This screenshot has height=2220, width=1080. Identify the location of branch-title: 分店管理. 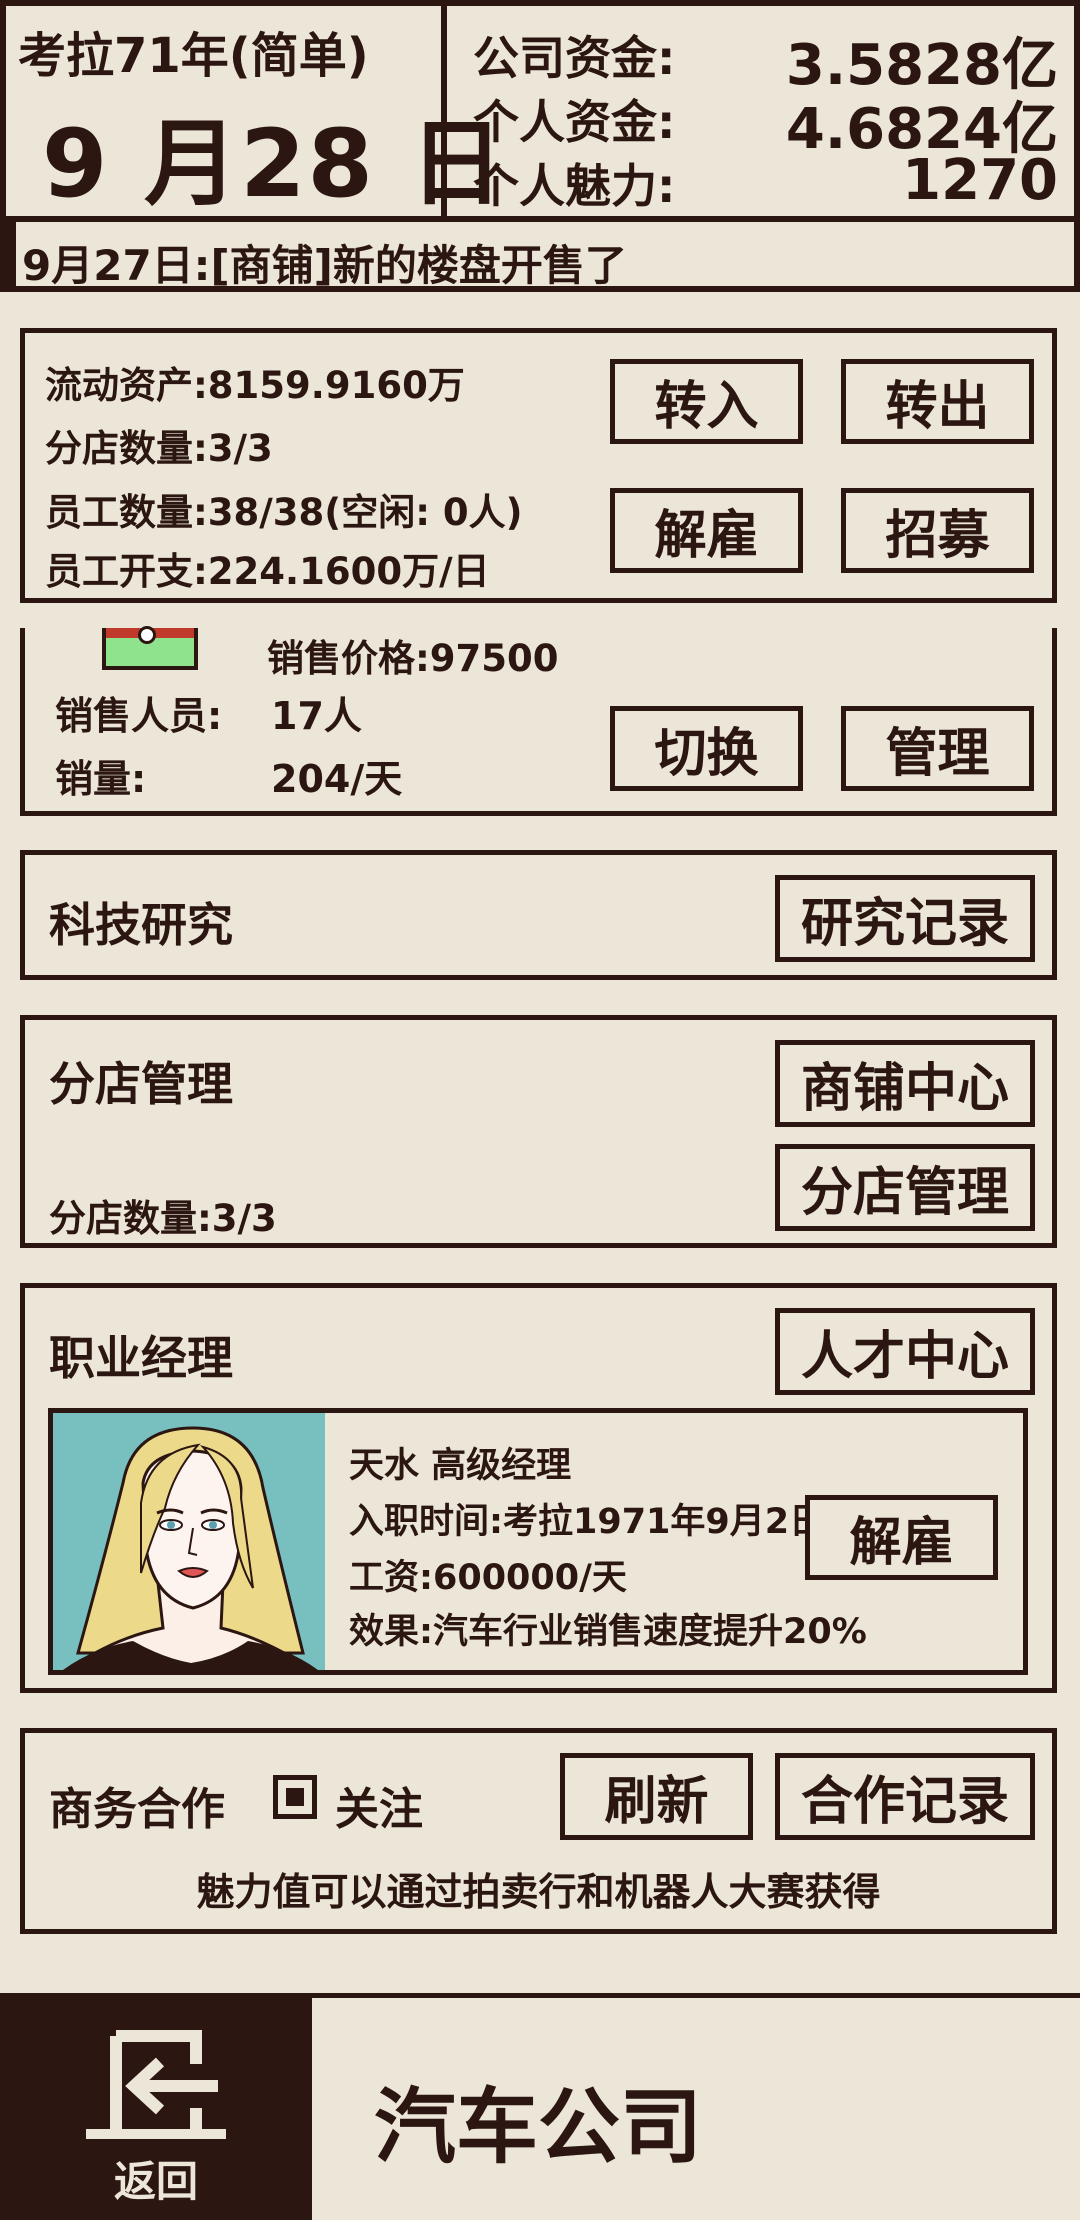
(141, 1084).